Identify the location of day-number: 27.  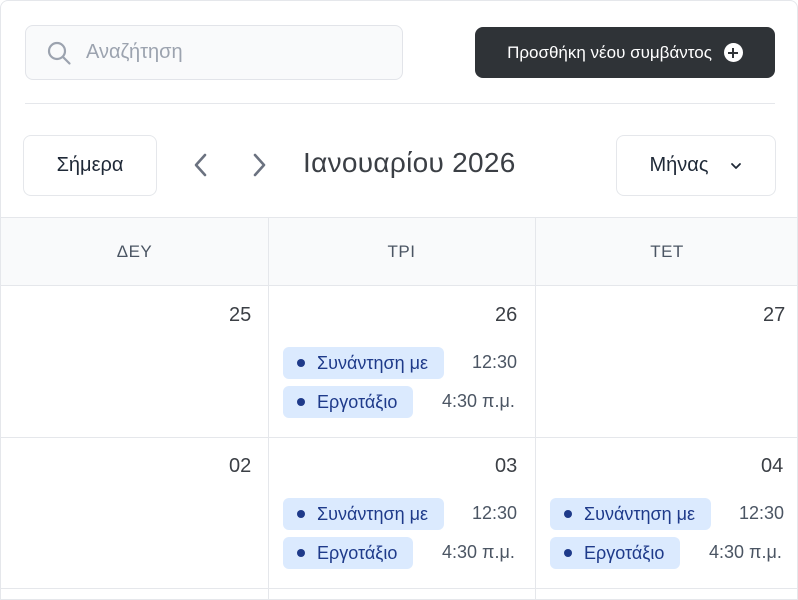
(774, 315).